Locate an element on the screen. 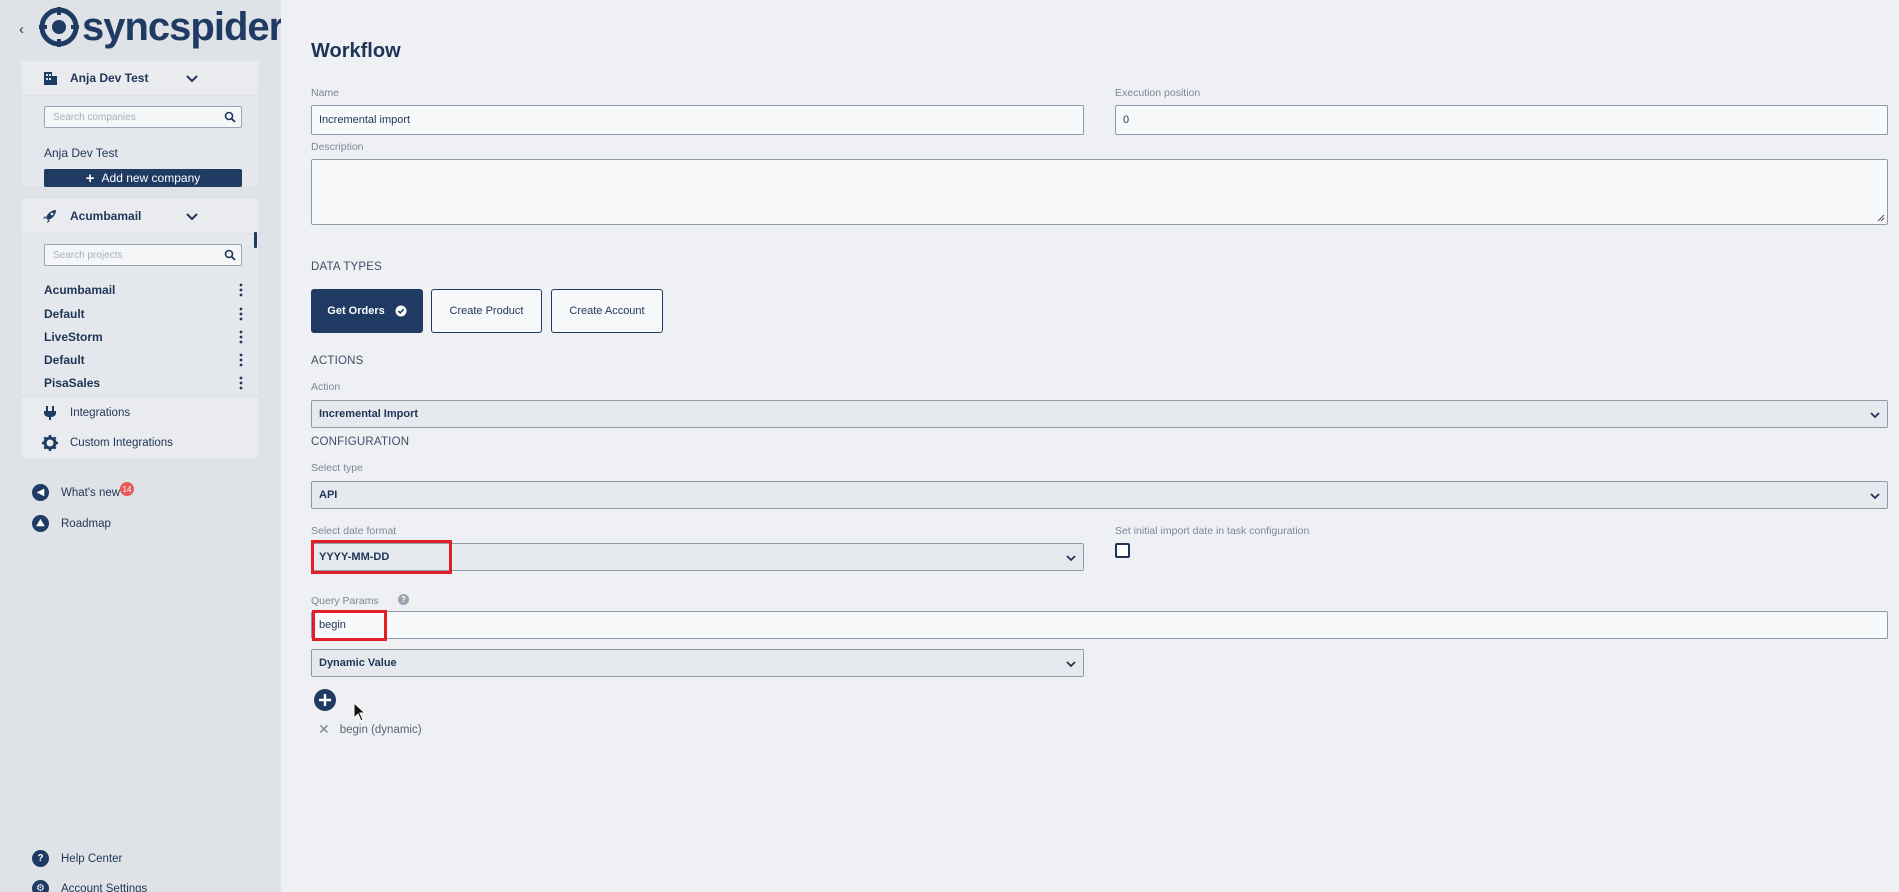 This screenshot has width=1899, height=892. added-param-tag: ✕ begin (dynamic) is located at coordinates (370, 729).